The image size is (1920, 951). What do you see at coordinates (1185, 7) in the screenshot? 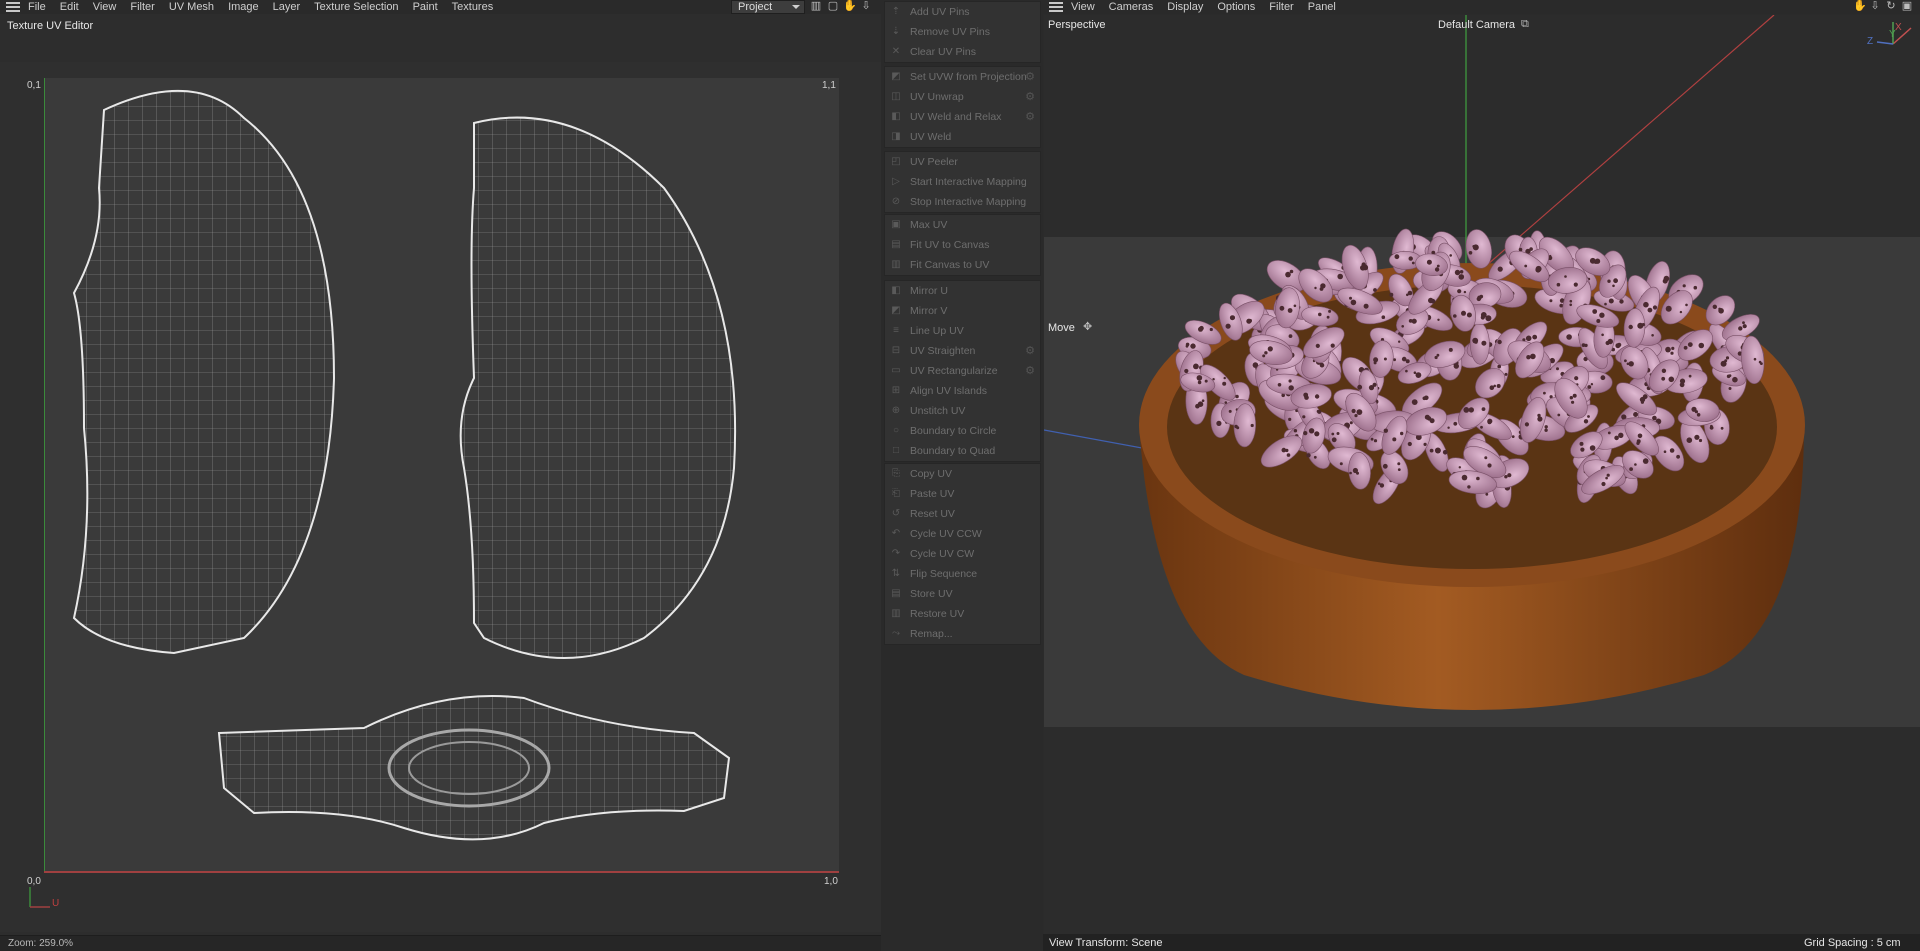
I see `vp-menu-display: Display` at bounding box center [1185, 7].